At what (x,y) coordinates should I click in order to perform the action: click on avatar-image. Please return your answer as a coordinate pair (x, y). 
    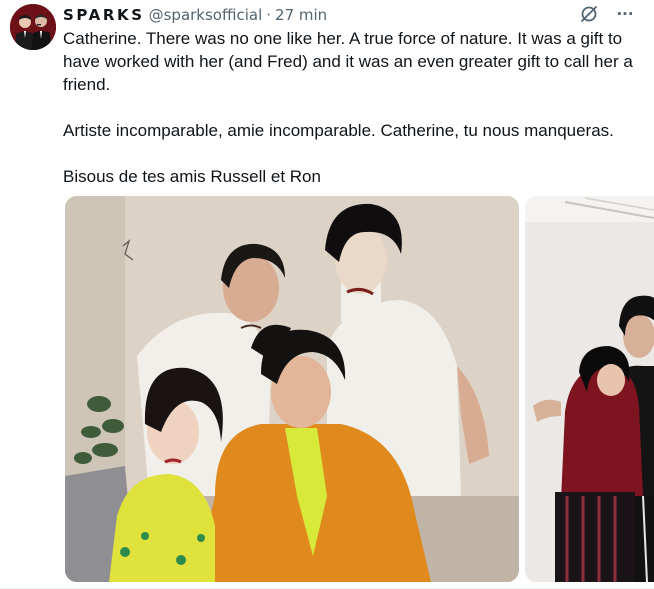
    Looking at the image, I should click on (33, 27).